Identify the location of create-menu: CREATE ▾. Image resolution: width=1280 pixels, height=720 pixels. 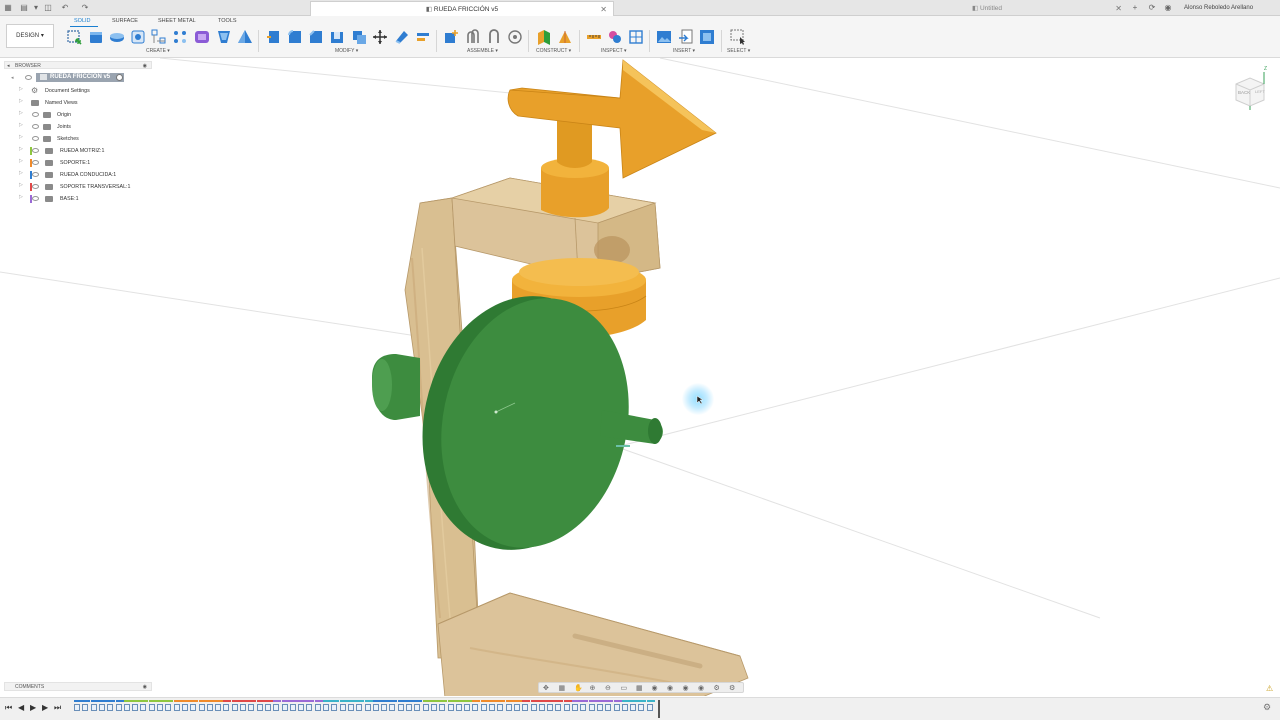
(158, 51).